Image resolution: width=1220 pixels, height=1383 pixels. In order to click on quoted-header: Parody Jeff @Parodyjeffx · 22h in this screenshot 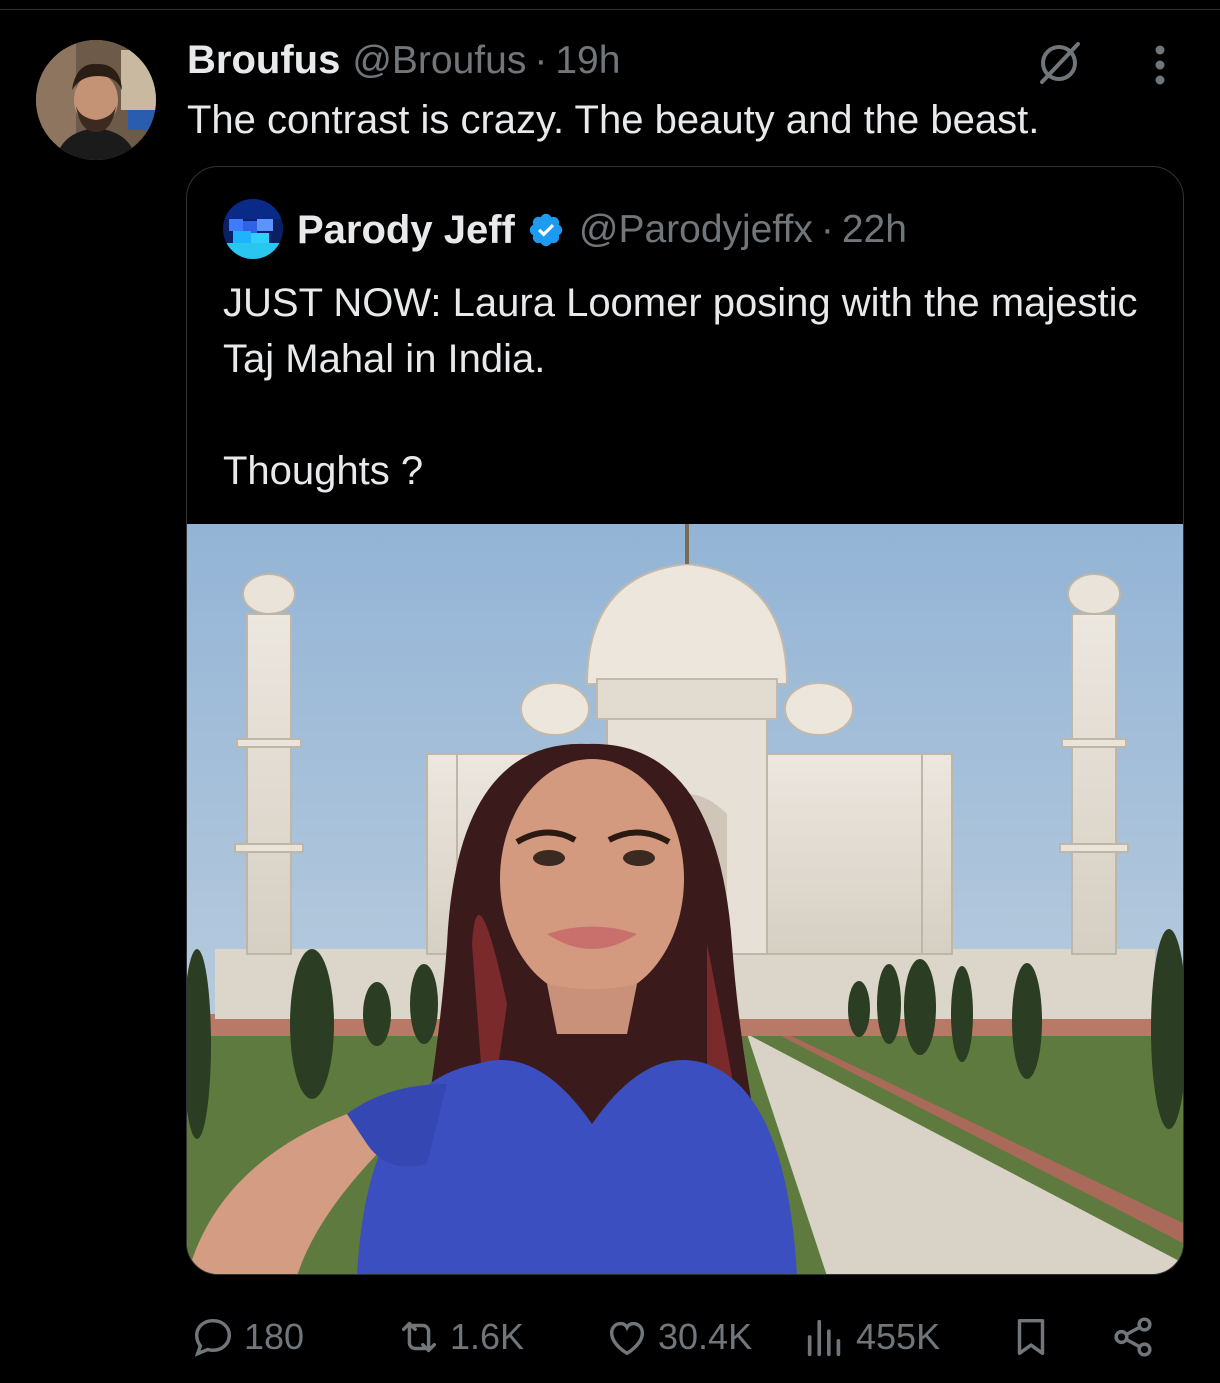, I will do `click(602, 230)`.